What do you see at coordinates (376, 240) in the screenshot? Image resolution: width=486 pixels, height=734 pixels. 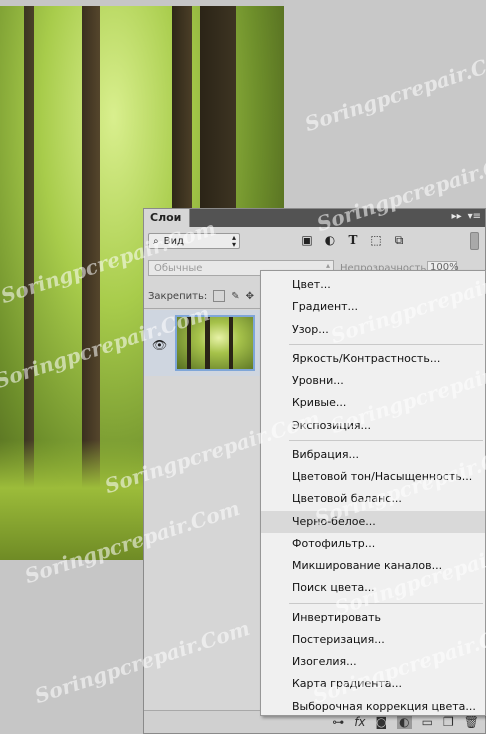 I see `shape-layer-filter-icon: ⬚` at bounding box center [376, 240].